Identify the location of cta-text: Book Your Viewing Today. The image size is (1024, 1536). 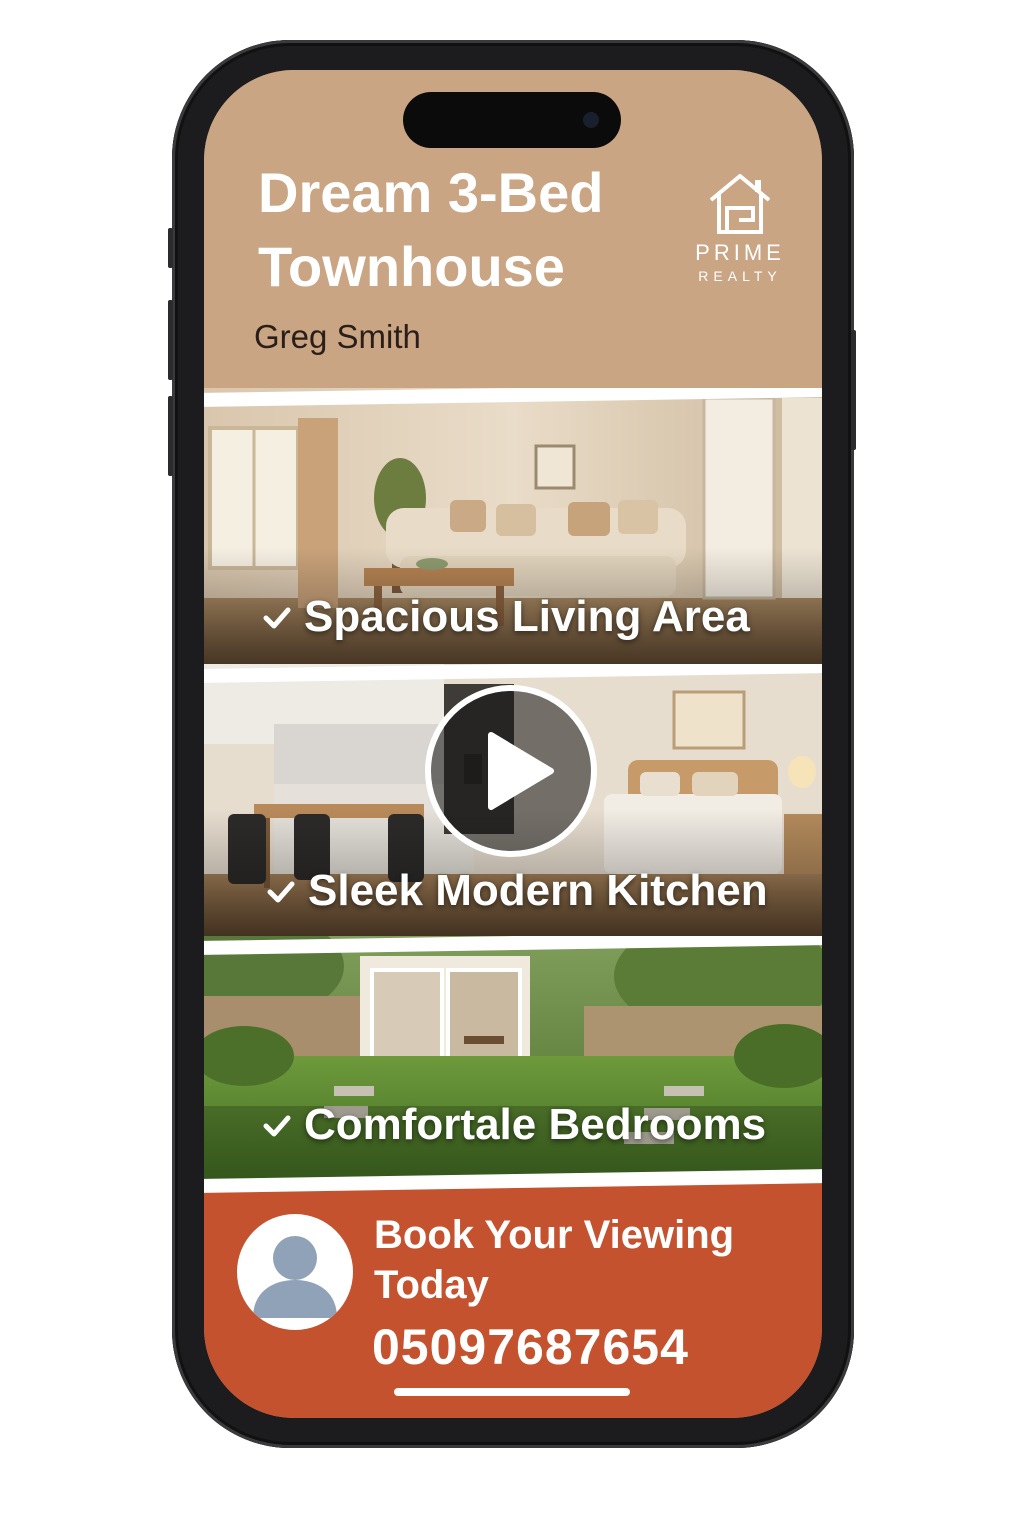
(554, 1260).